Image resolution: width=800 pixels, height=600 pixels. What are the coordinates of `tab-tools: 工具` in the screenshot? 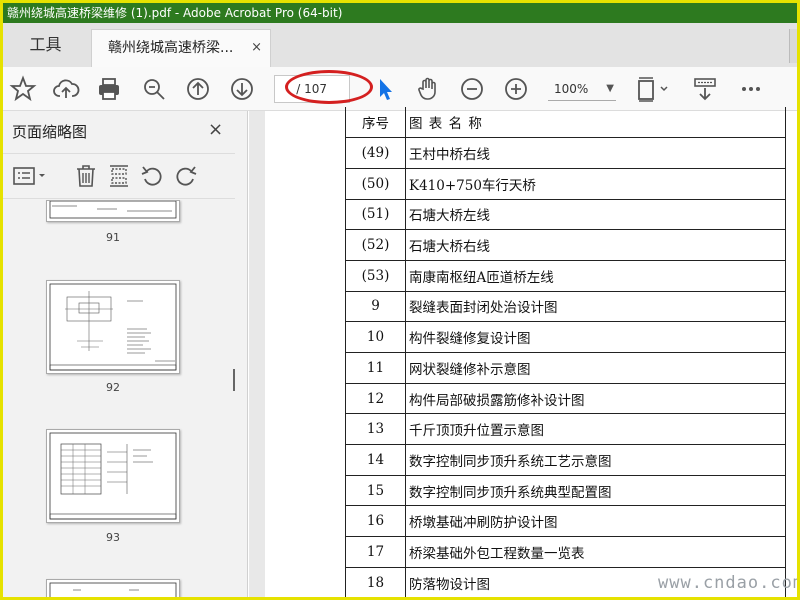 It's located at (45, 45).